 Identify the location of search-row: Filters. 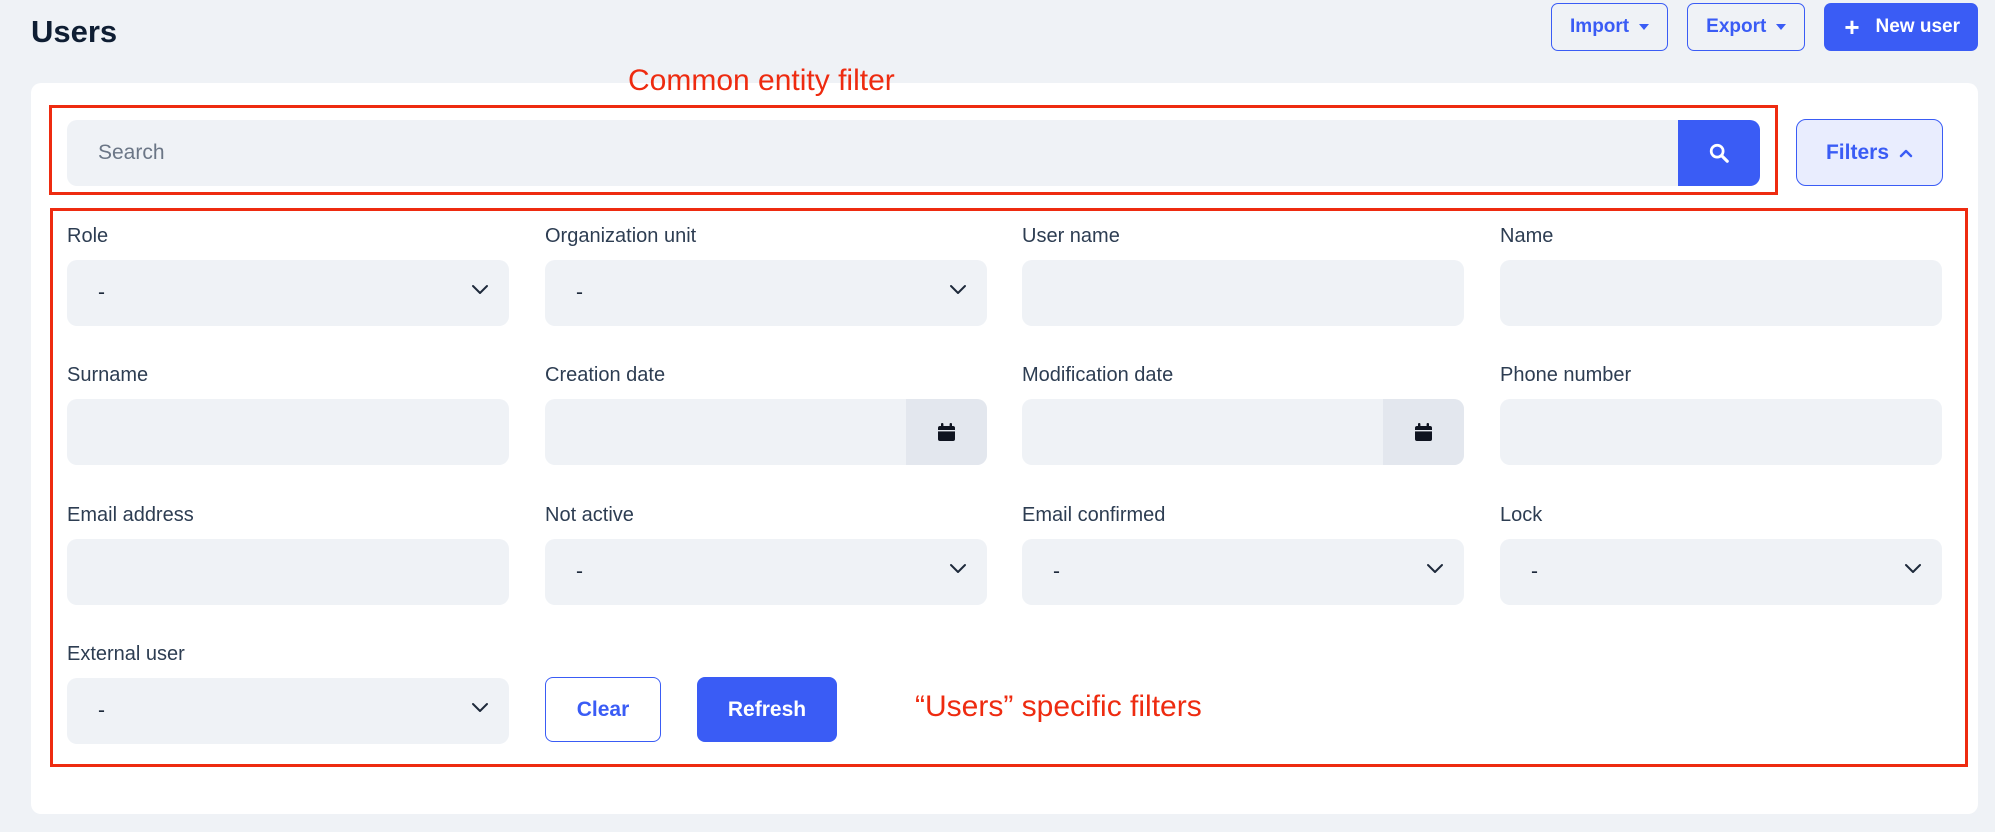
(1005, 152).